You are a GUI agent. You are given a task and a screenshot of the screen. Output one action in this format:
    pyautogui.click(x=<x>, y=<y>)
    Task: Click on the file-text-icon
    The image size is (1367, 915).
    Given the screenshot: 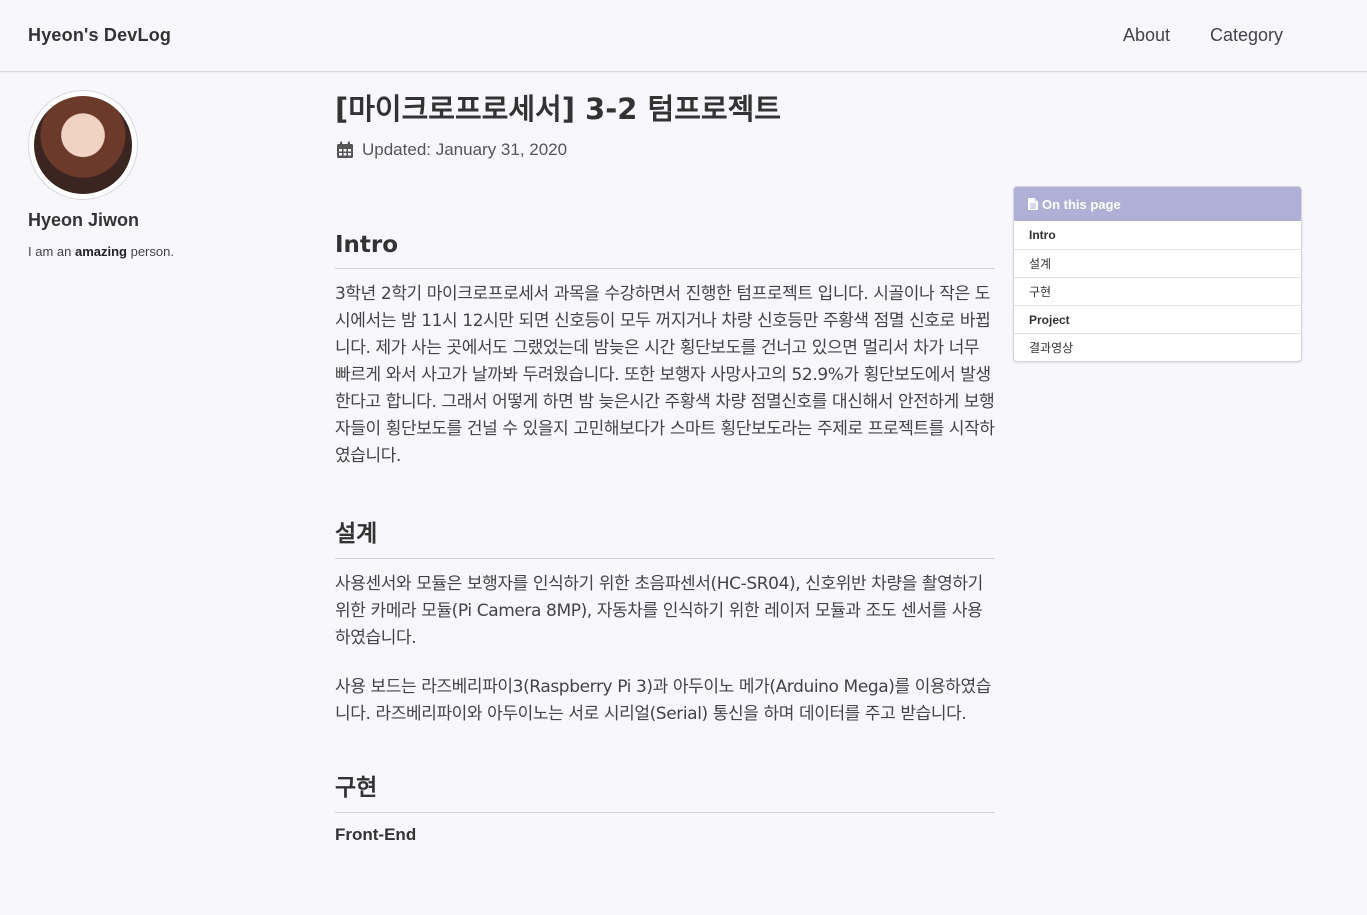 What is the action you would take?
    pyautogui.click(x=1033, y=204)
    